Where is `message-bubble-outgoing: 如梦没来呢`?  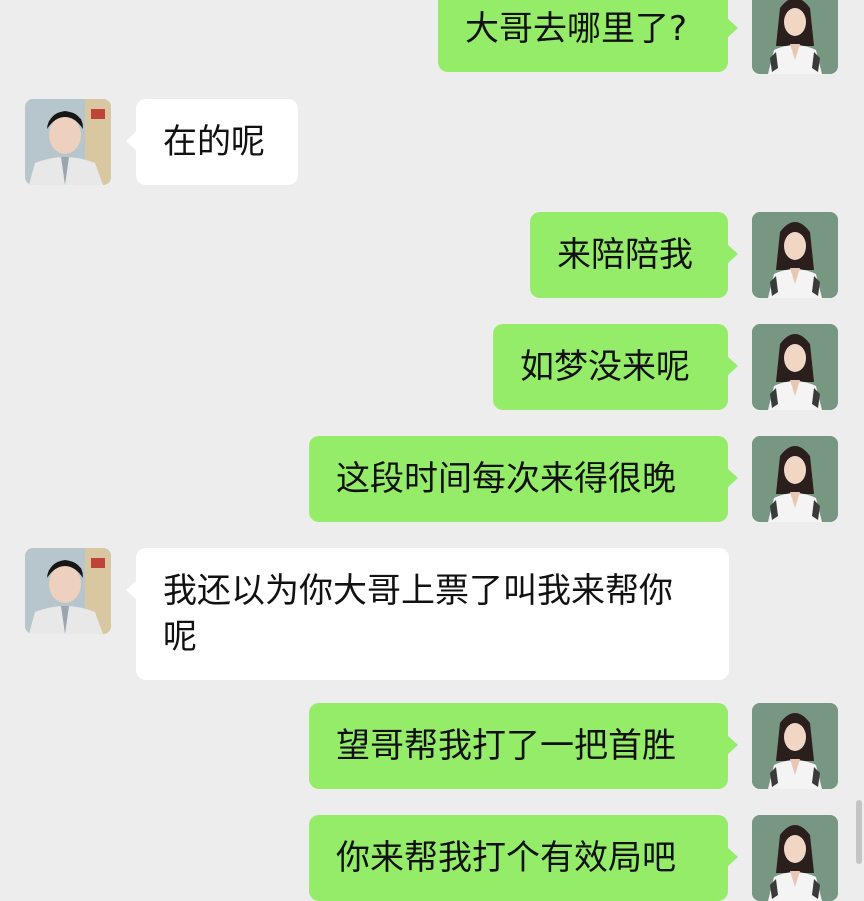 message-bubble-outgoing: 如梦没来呢 is located at coordinates (615, 367).